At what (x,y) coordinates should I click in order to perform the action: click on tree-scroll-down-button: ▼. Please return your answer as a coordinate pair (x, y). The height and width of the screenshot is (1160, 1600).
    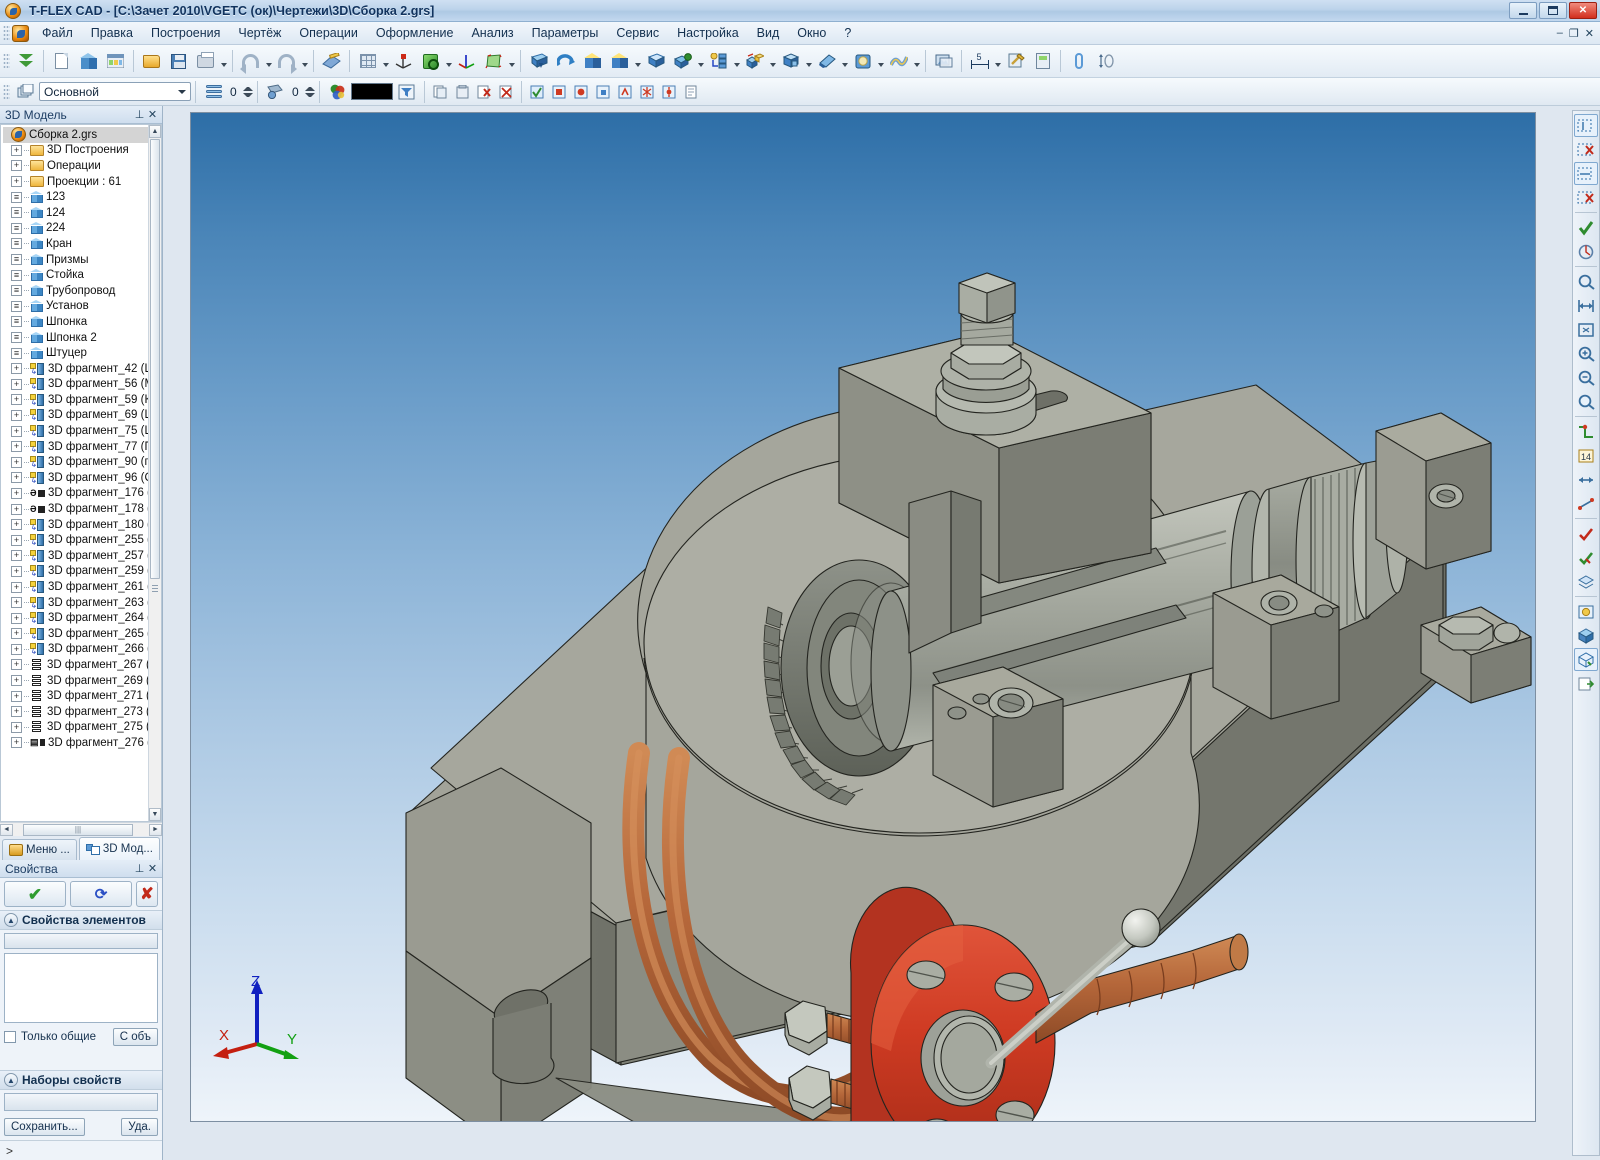
    Looking at the image, I should click on (155, 814).